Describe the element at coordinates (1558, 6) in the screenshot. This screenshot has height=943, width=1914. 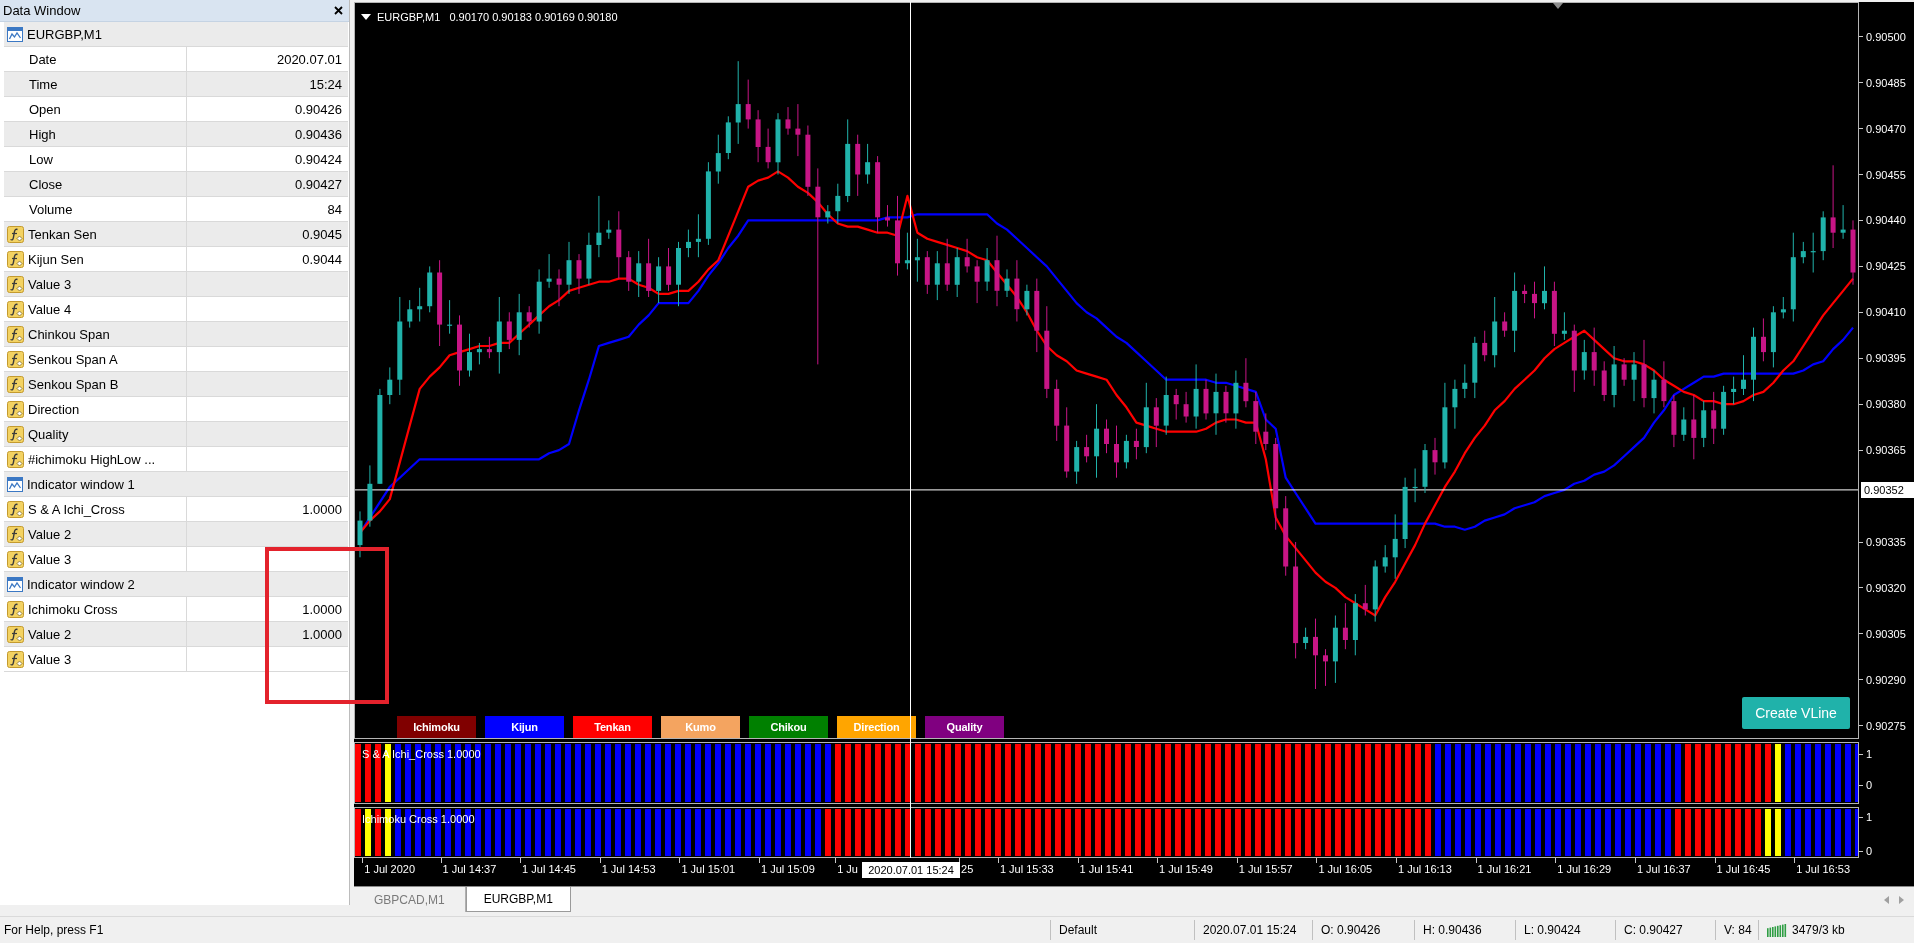
I see `shift-marker-icon` at that location.